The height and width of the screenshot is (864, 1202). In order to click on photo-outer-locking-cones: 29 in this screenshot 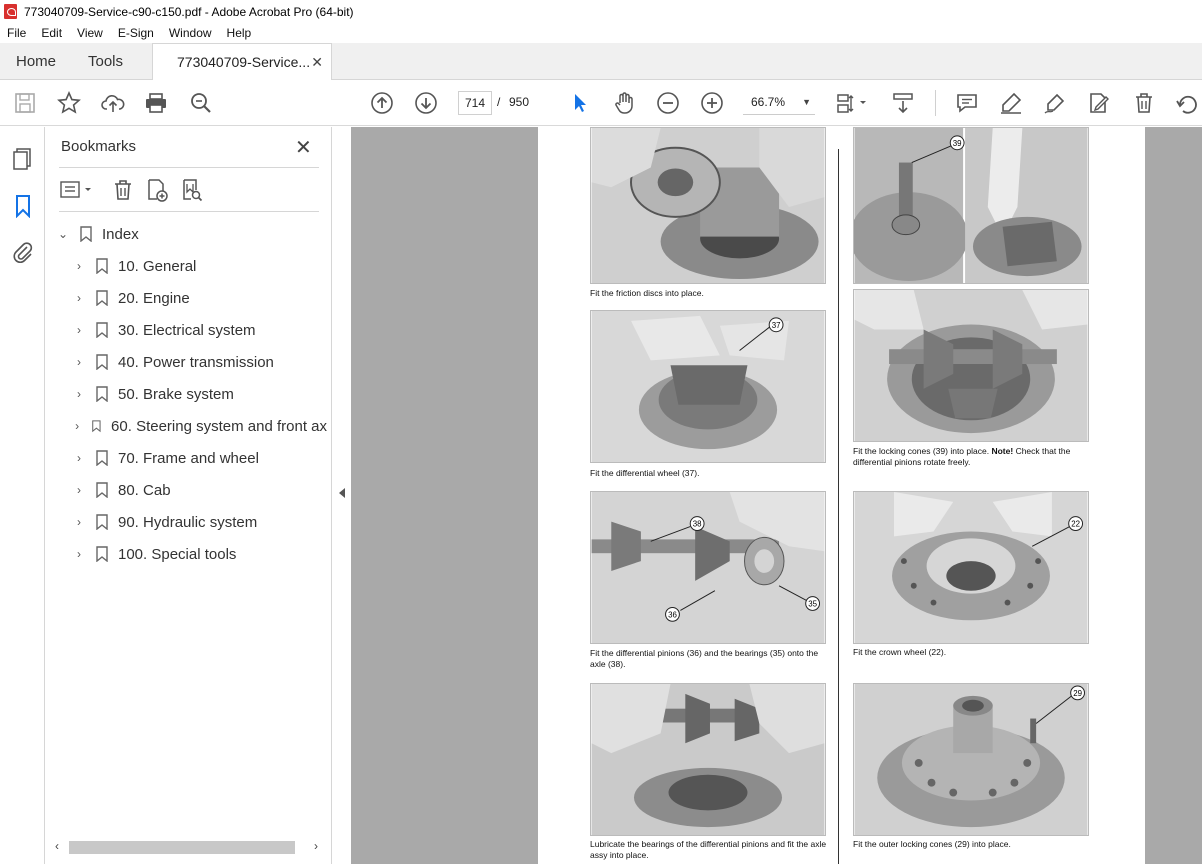, I will do `click(971, 759)`.